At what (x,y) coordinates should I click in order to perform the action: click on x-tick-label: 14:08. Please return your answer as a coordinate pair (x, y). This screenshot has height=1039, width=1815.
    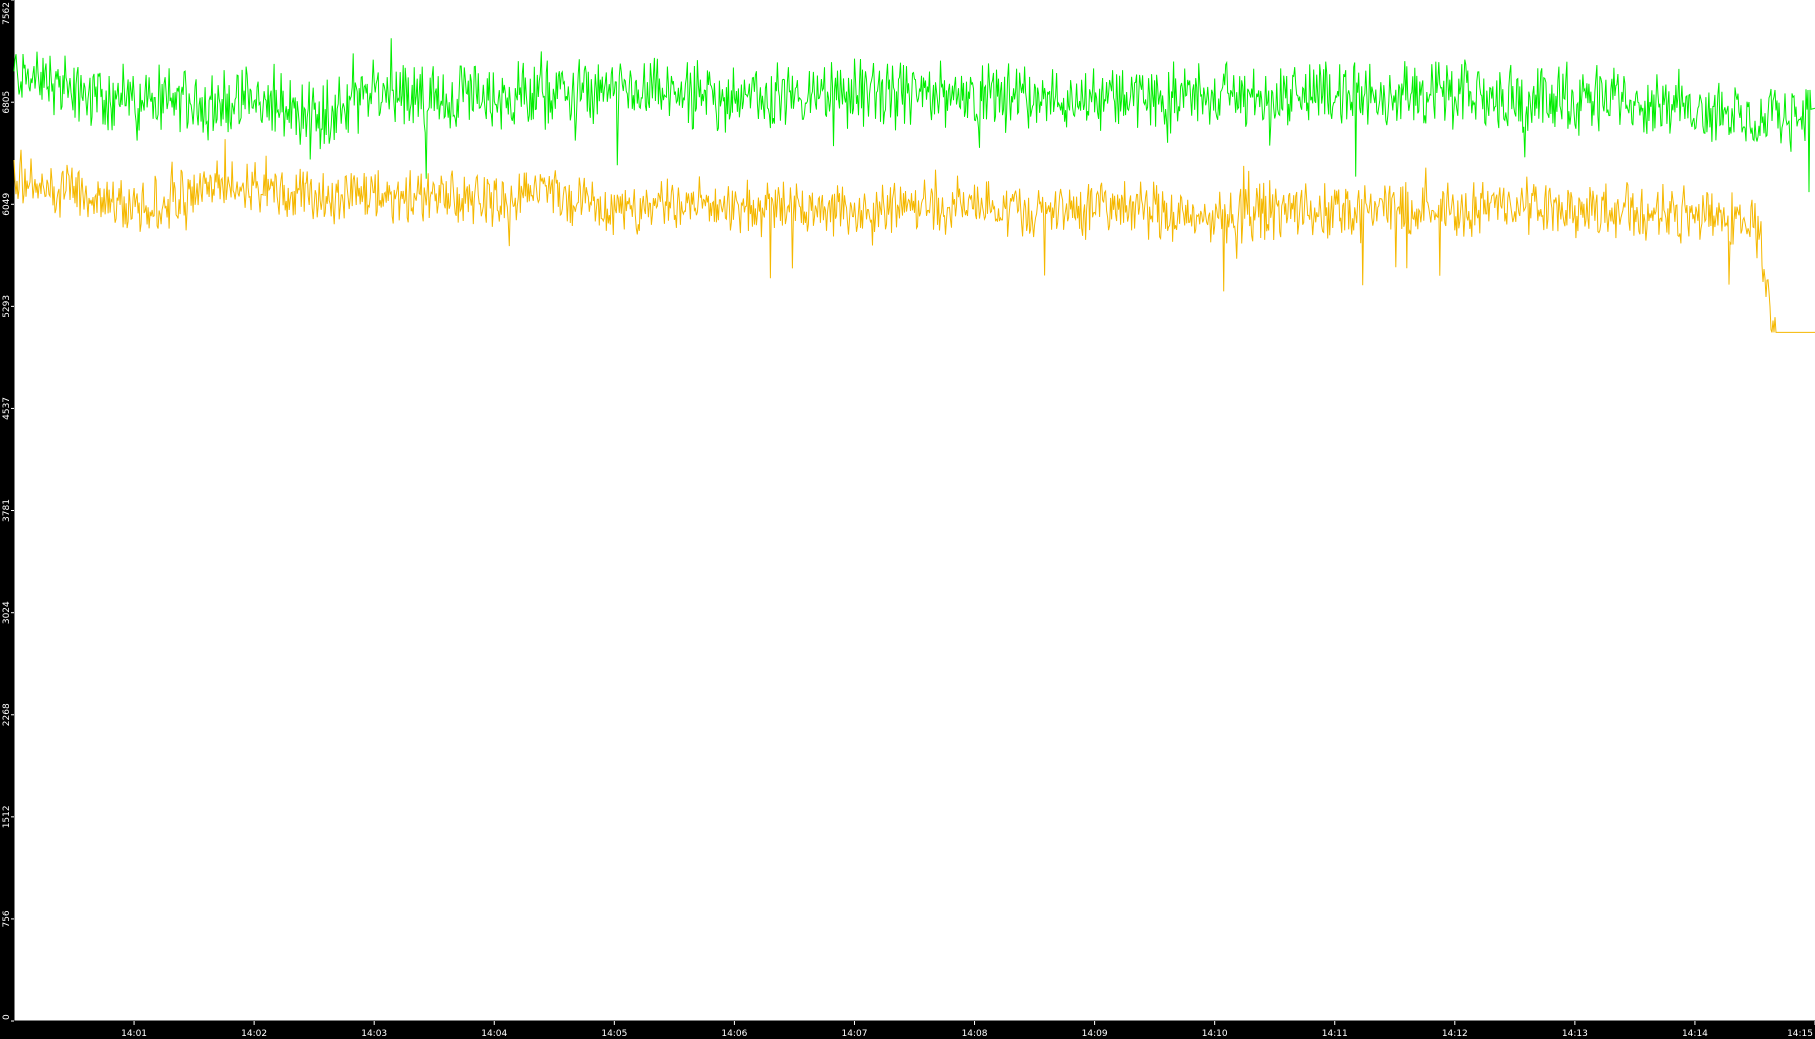
    Looking at the image, I should click on (975, 1034).